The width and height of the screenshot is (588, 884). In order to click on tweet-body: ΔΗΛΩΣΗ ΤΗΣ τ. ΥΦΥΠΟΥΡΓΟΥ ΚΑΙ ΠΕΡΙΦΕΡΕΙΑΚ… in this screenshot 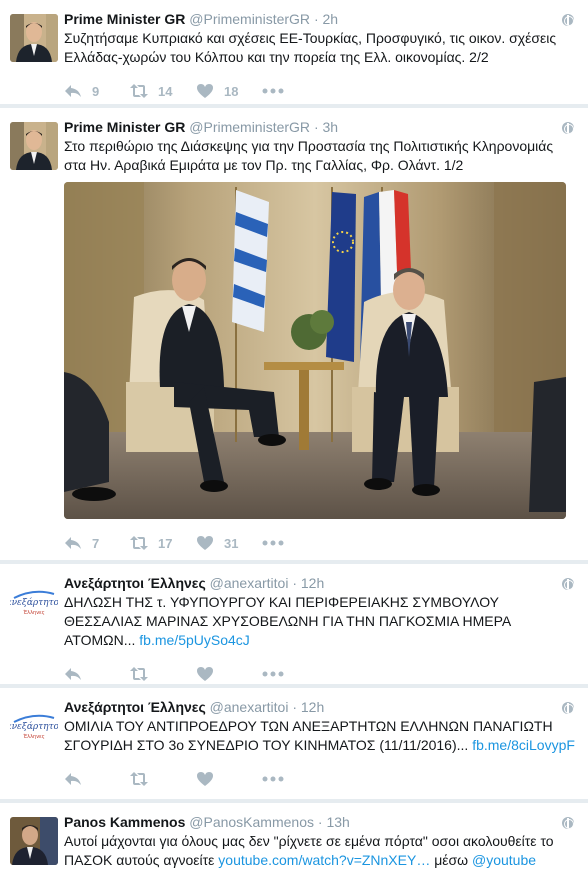, I will do `click(287, 621)`.